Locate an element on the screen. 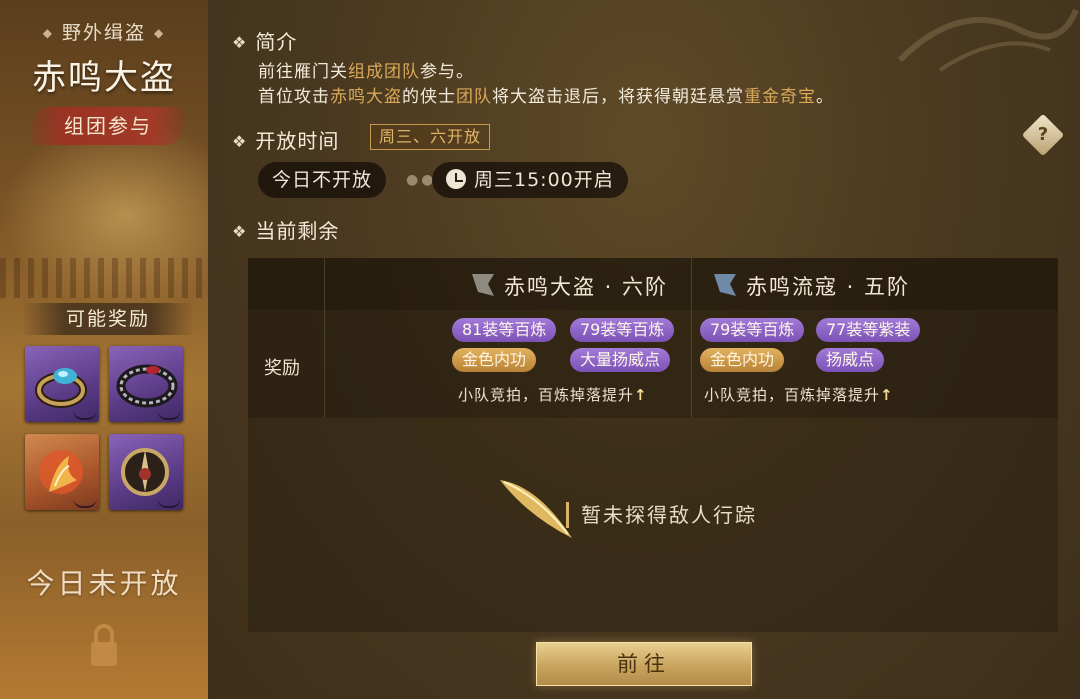 Image resolution: width=1080 pixels, height=699 pixels. reward-tag: 77装等紫装 is located at coordinates (868, 330).